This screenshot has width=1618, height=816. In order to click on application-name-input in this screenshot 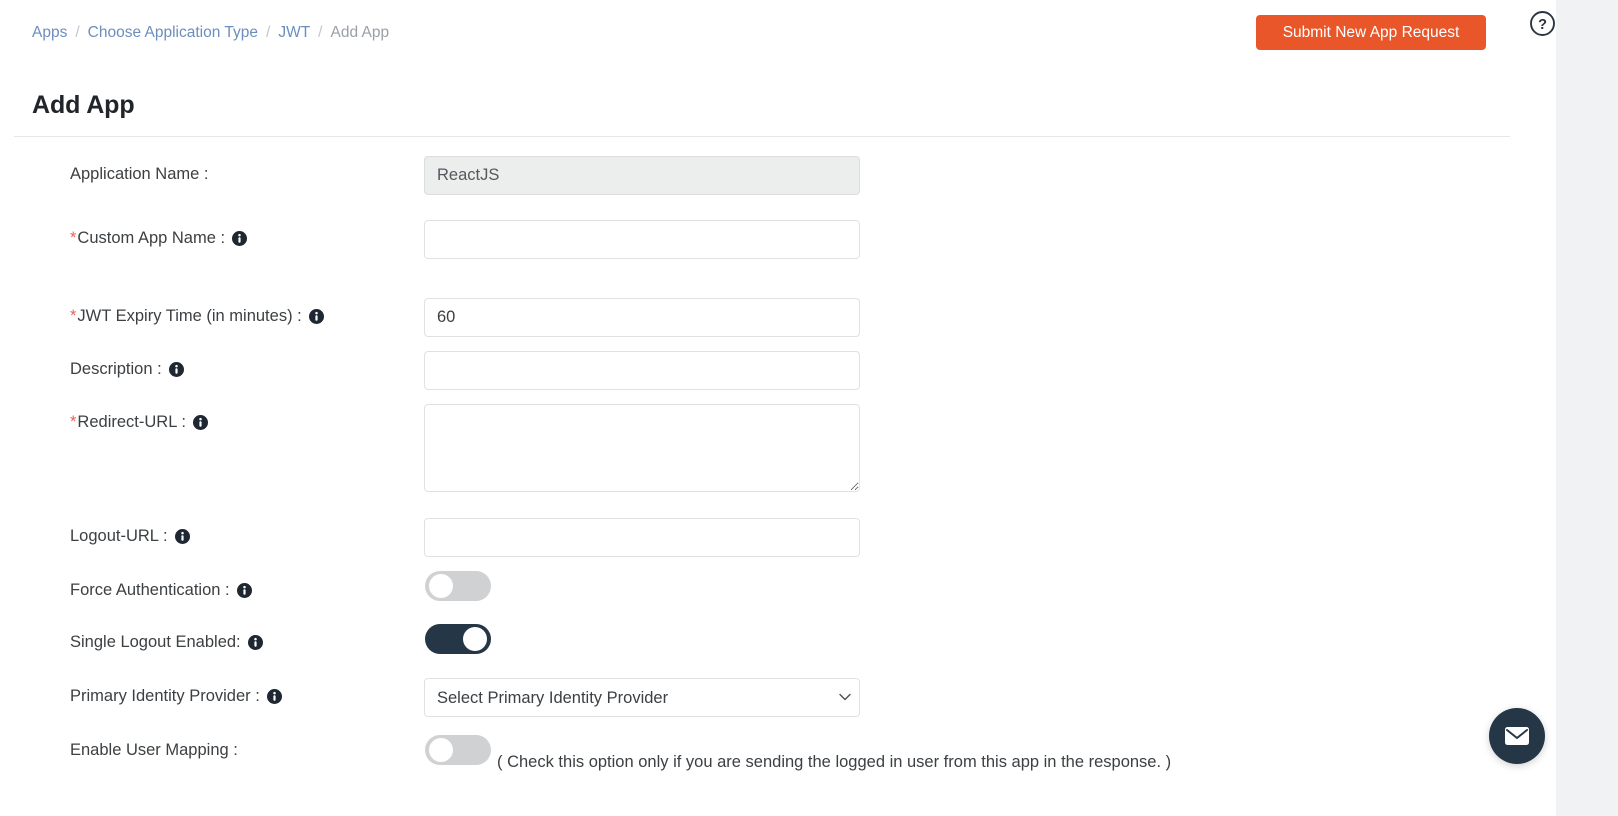, I will do `click(642, 175)`.